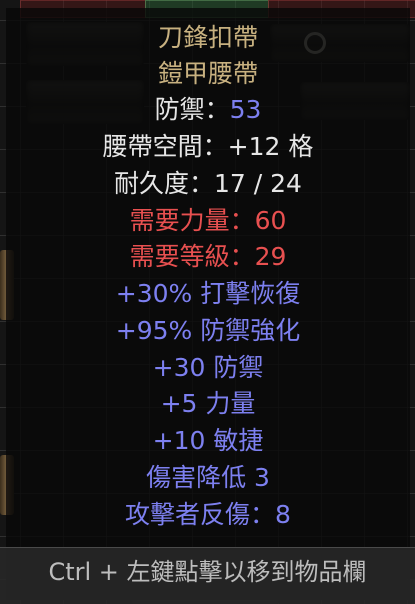 Image resolution: width=415 pixels, height=604 pixels. Describe the element at coordinates (208, 367) in the screenshot. I see `item-mod: +30 防禦` at that location.